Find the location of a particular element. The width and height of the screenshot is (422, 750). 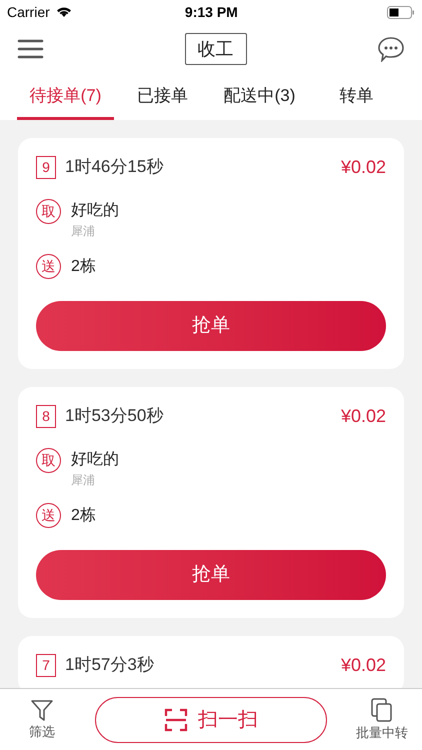

filter-button: 筛选 is located at coordinates (42, 720).